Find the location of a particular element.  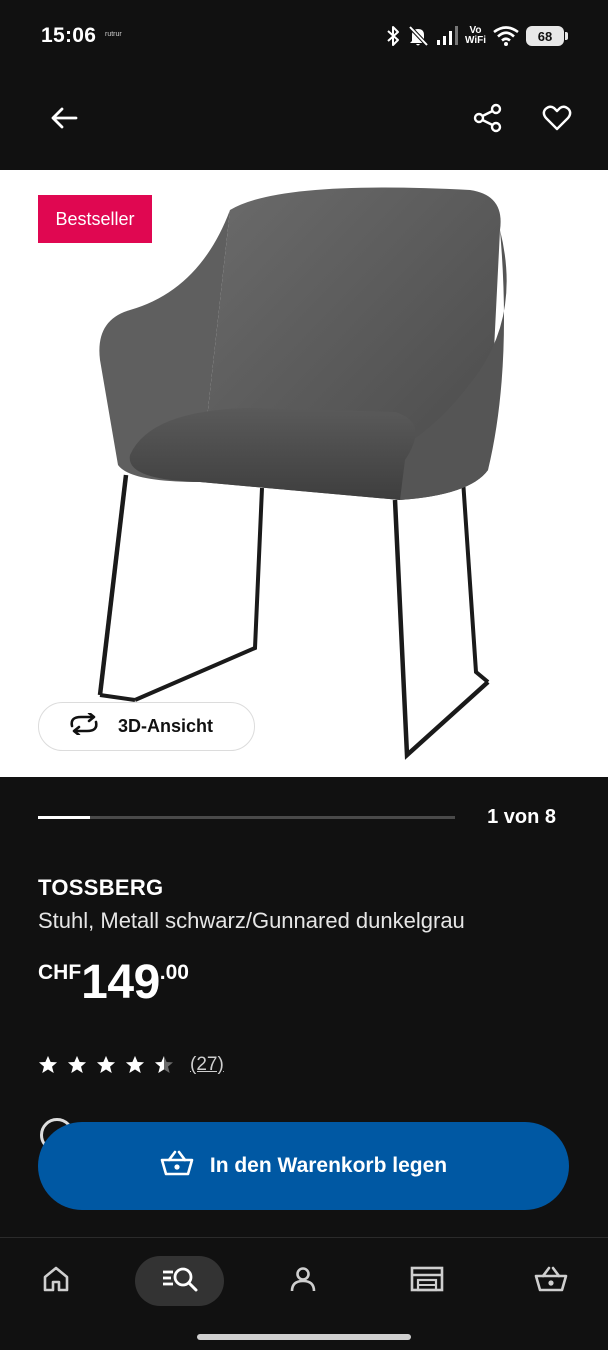

pager-progress is located at coordinates (64, 817).